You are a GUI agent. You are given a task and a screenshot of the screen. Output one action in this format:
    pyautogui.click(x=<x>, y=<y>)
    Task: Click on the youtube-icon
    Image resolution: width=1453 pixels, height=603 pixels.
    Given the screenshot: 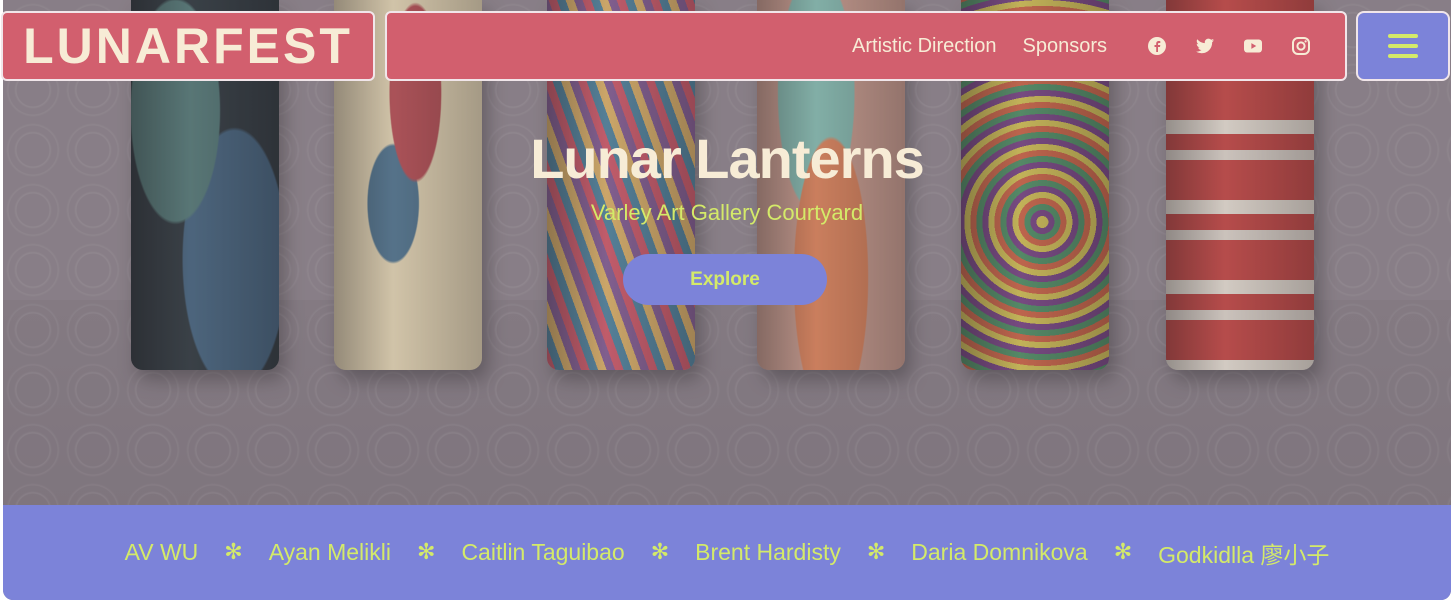 What is the action you would take?
    pyautogui.click(x=1253, y=46)
    